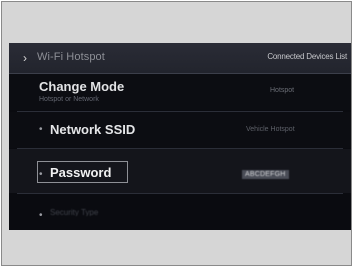  What do you see at coordinates (82, 86) in the screenshot?
I see `change-mode-title: Change Mode` at bounding box center [82, 86].